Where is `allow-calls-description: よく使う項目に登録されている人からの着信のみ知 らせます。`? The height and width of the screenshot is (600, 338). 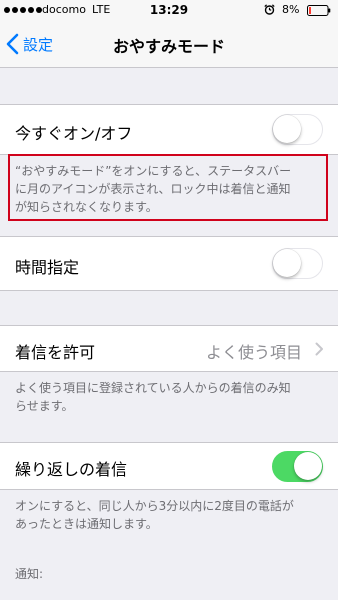 allow-calls-description: よく使う項目に登録されている人からの着信のみ知 らせます。 is located at coordinates (170, 397).